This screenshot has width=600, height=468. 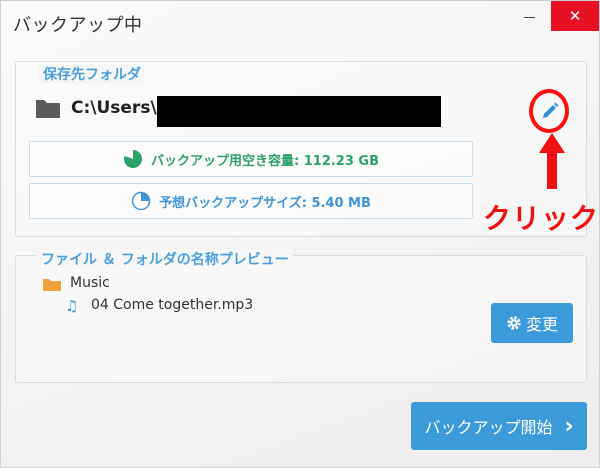 What do you see at coordinates (165, 259) in the screenshot?
I see `preview-legend: ファイル ＆ フォルダの名称プレビュー` at bounding box center [165, 259].